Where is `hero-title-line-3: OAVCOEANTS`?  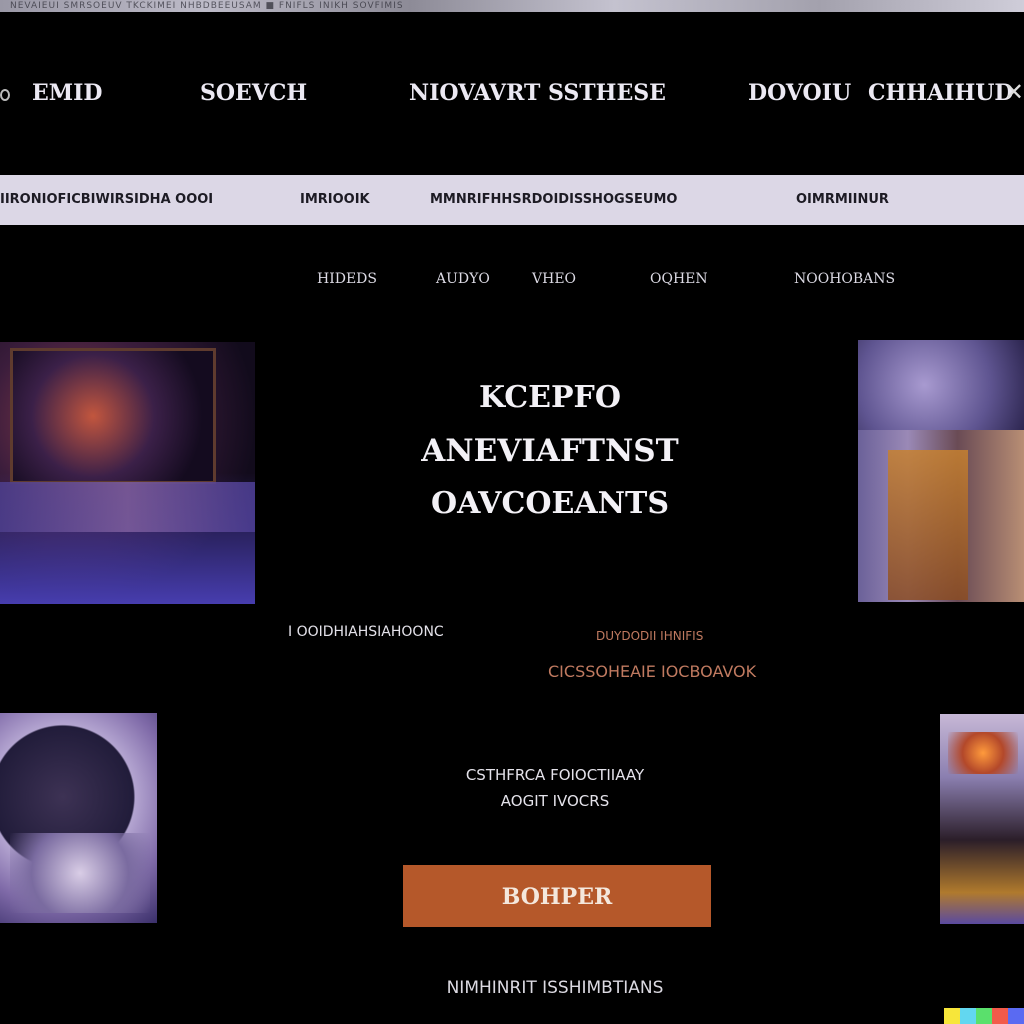 hero-title-line-3: OAVCOEANTS is located at coordinates (550, 503).